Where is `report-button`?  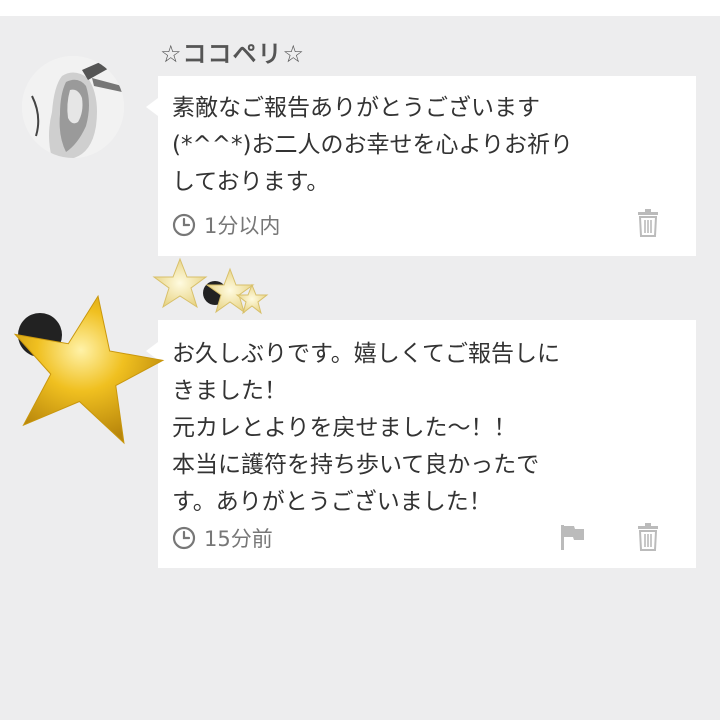
report-button is located at coordinates (572, 539).